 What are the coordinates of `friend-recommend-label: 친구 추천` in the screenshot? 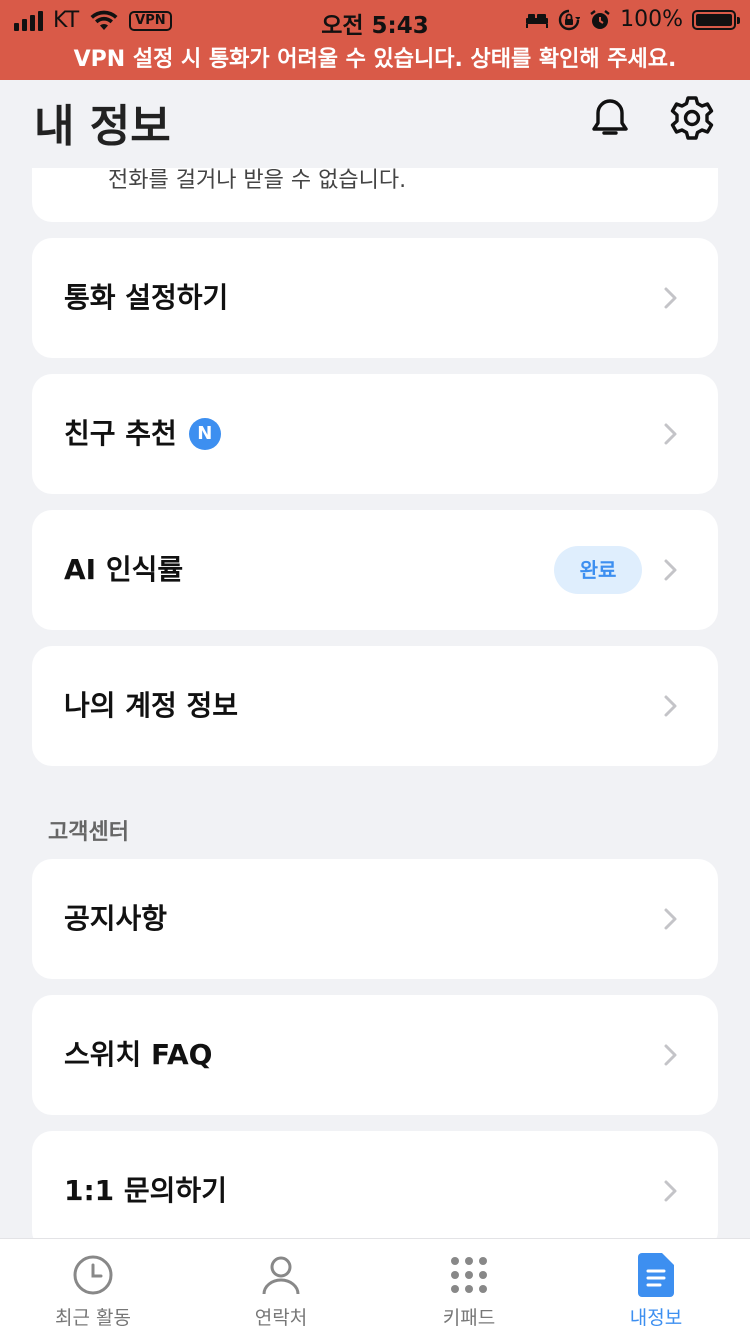 It's located at (120, 433).